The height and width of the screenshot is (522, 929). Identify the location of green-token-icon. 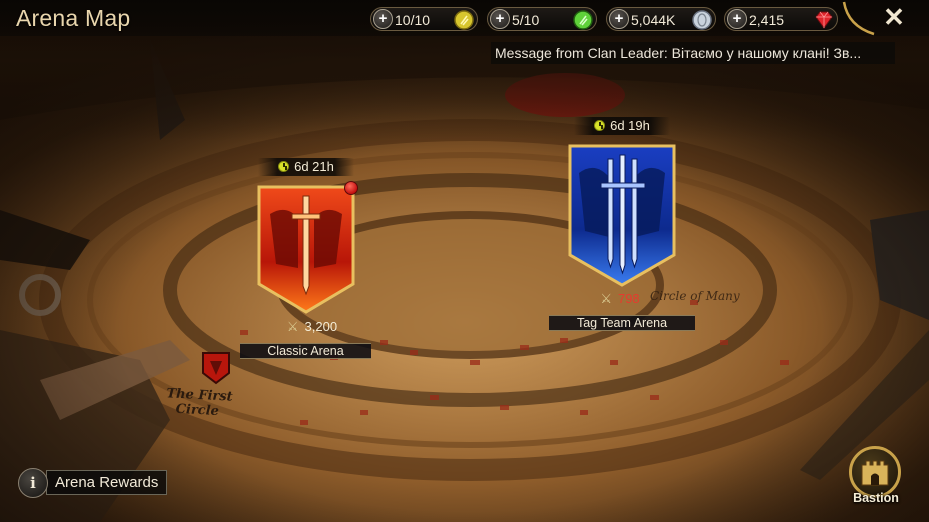
(583, 20).